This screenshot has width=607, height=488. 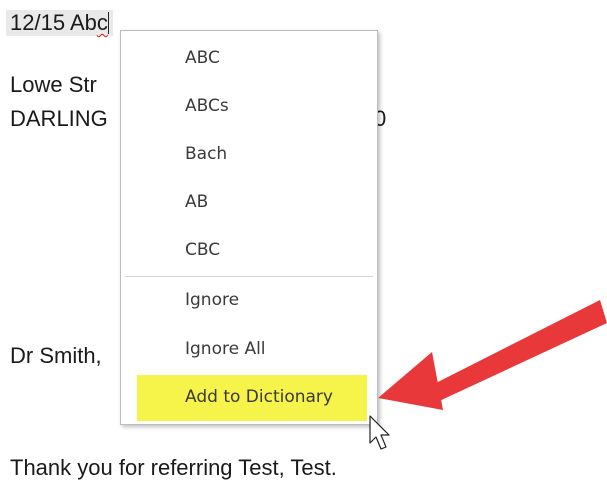 What do you see at coordinates (173, 467) in the screenshot?
I see `document-line-body: Thank you for referring Test, Test.` at bounding box center [173, 467].